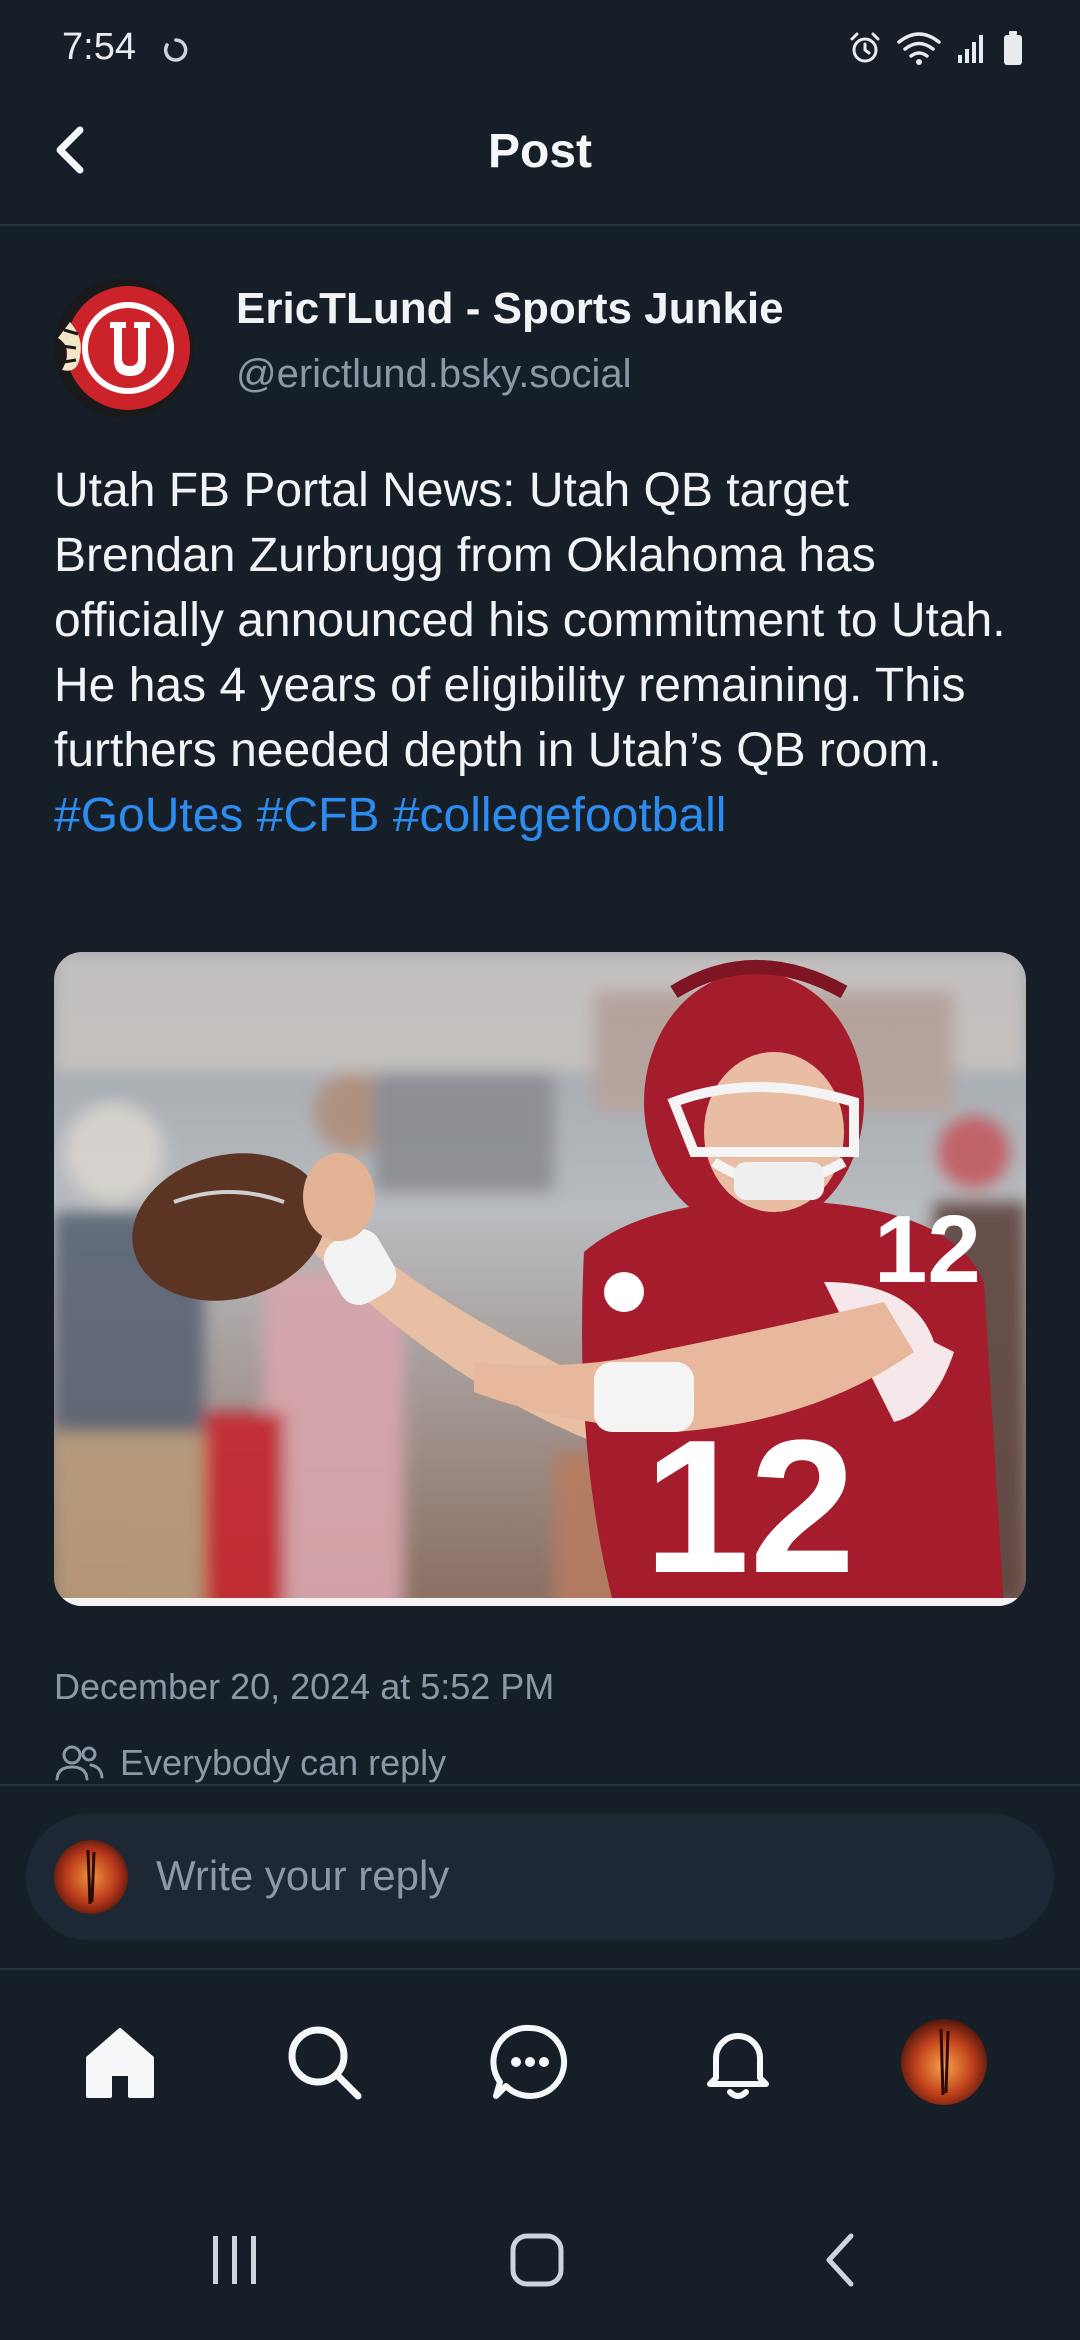  I want to click on my-avatar, so click(91, 1877).